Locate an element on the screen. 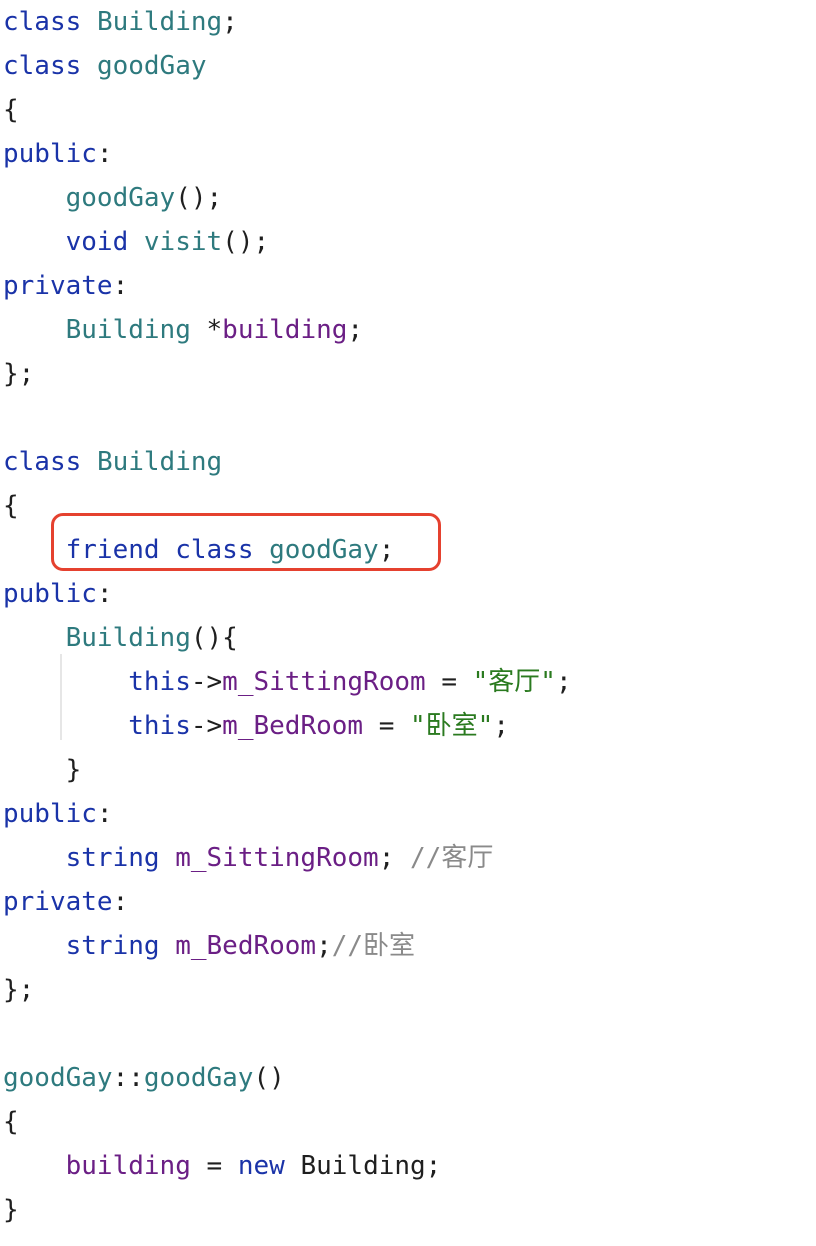  code-token: string is located at coordinates (112, 858).